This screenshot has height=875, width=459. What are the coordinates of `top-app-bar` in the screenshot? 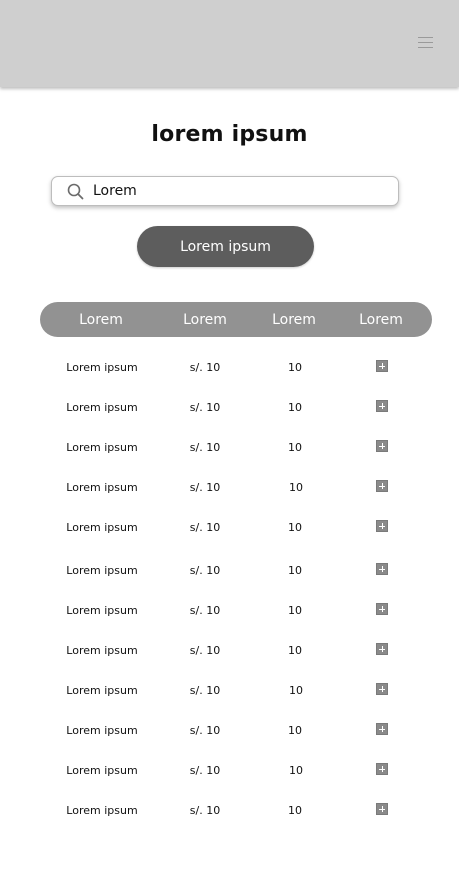 It's located at (229, 43).